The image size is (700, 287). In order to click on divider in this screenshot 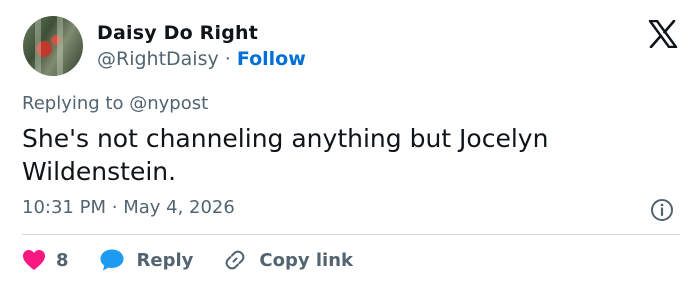, I will do `click(351, 234)`.